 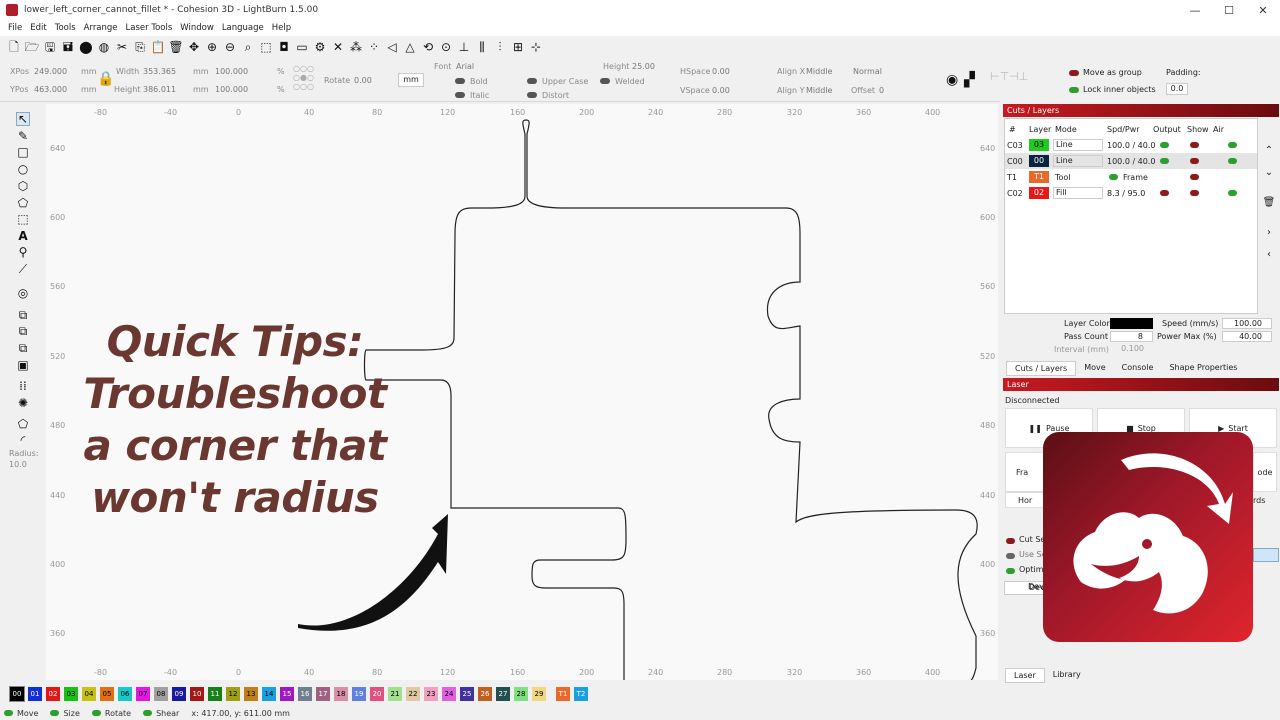 I want to click on palette-swatch: 17, so click(x=323, y=694).